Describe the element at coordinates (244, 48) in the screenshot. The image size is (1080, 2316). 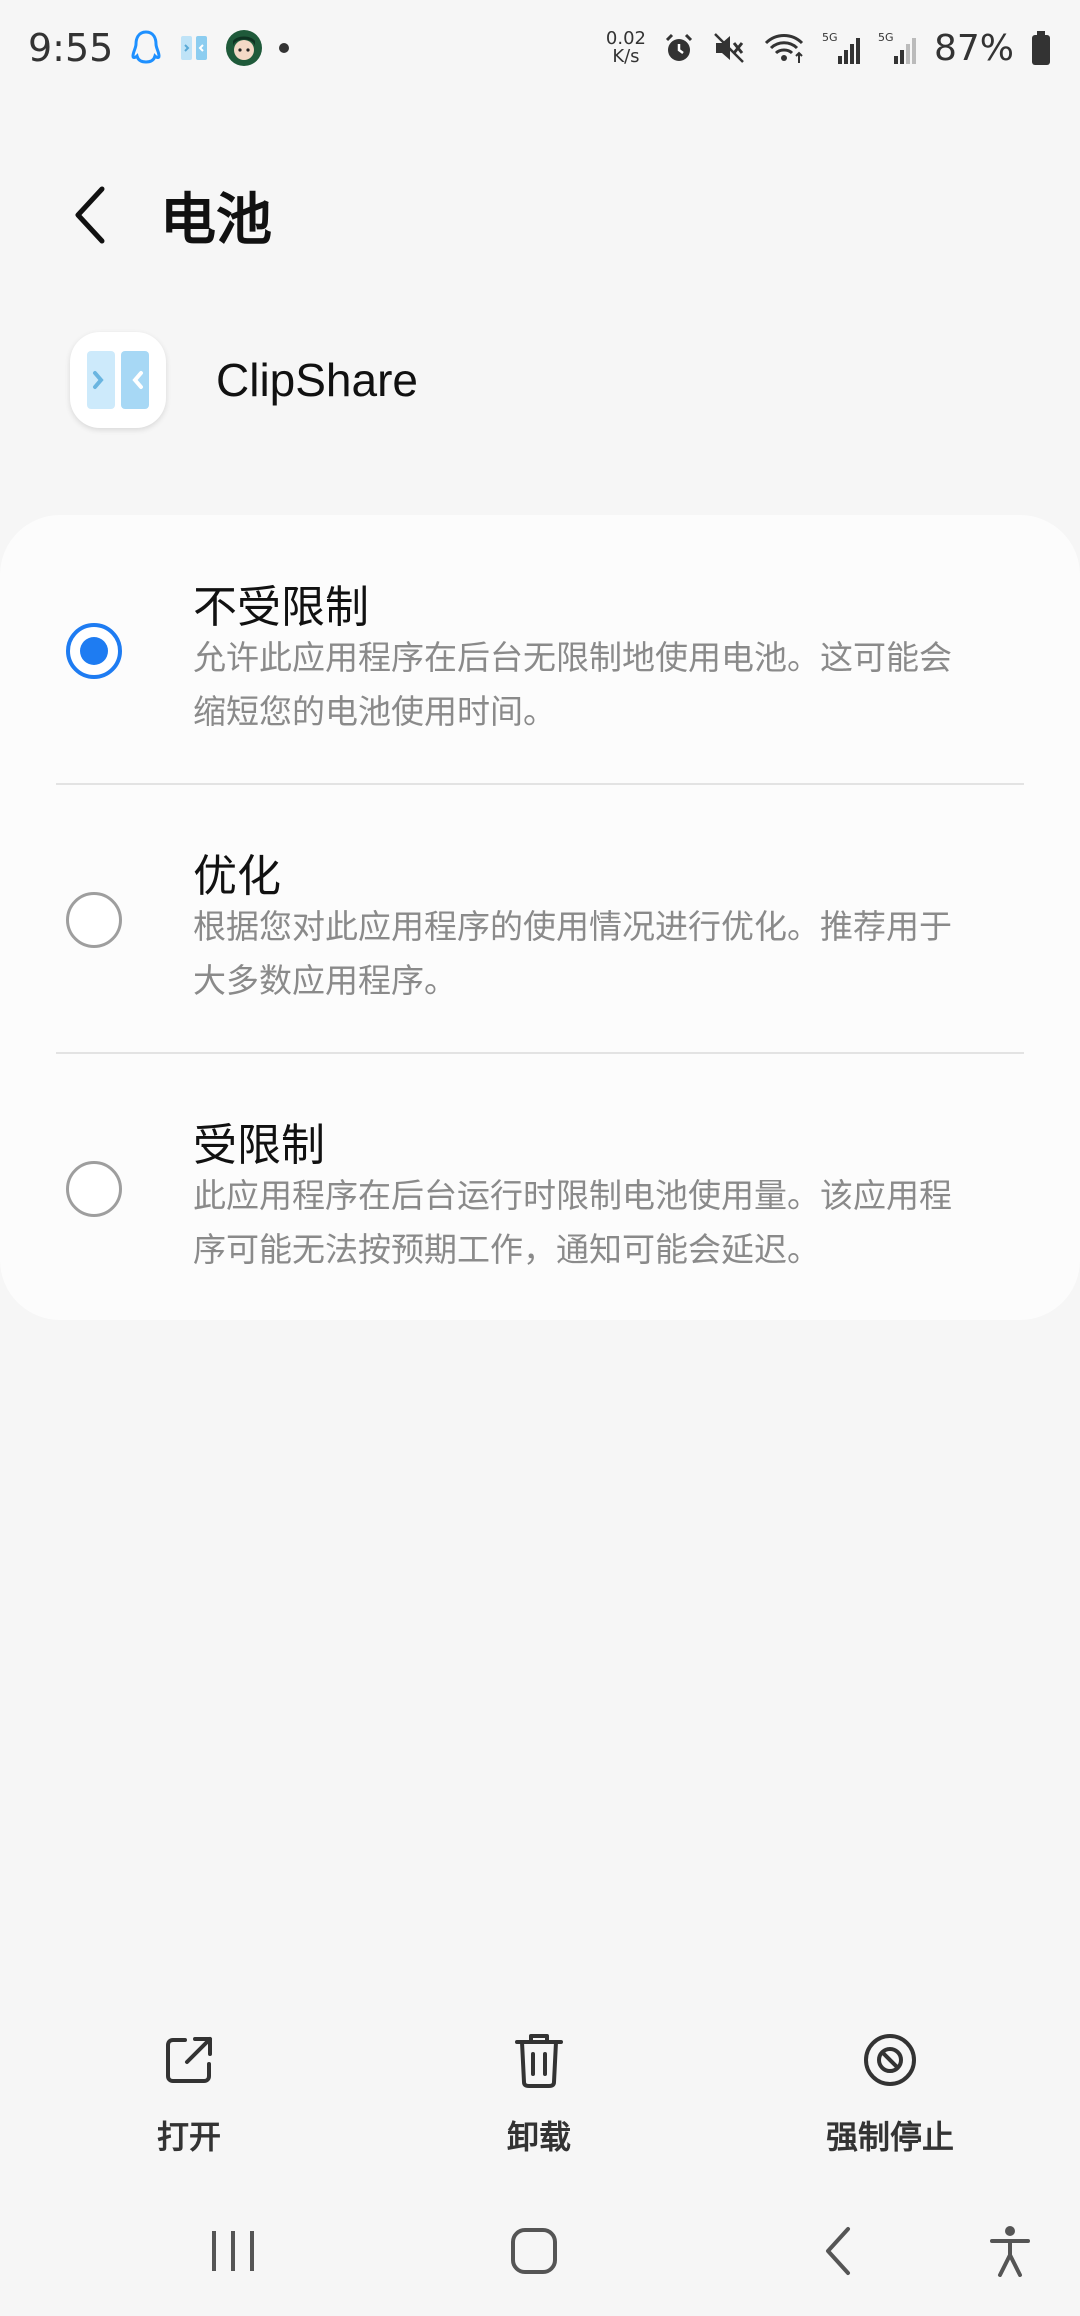
I see `avatar-notification-icon` at that location.